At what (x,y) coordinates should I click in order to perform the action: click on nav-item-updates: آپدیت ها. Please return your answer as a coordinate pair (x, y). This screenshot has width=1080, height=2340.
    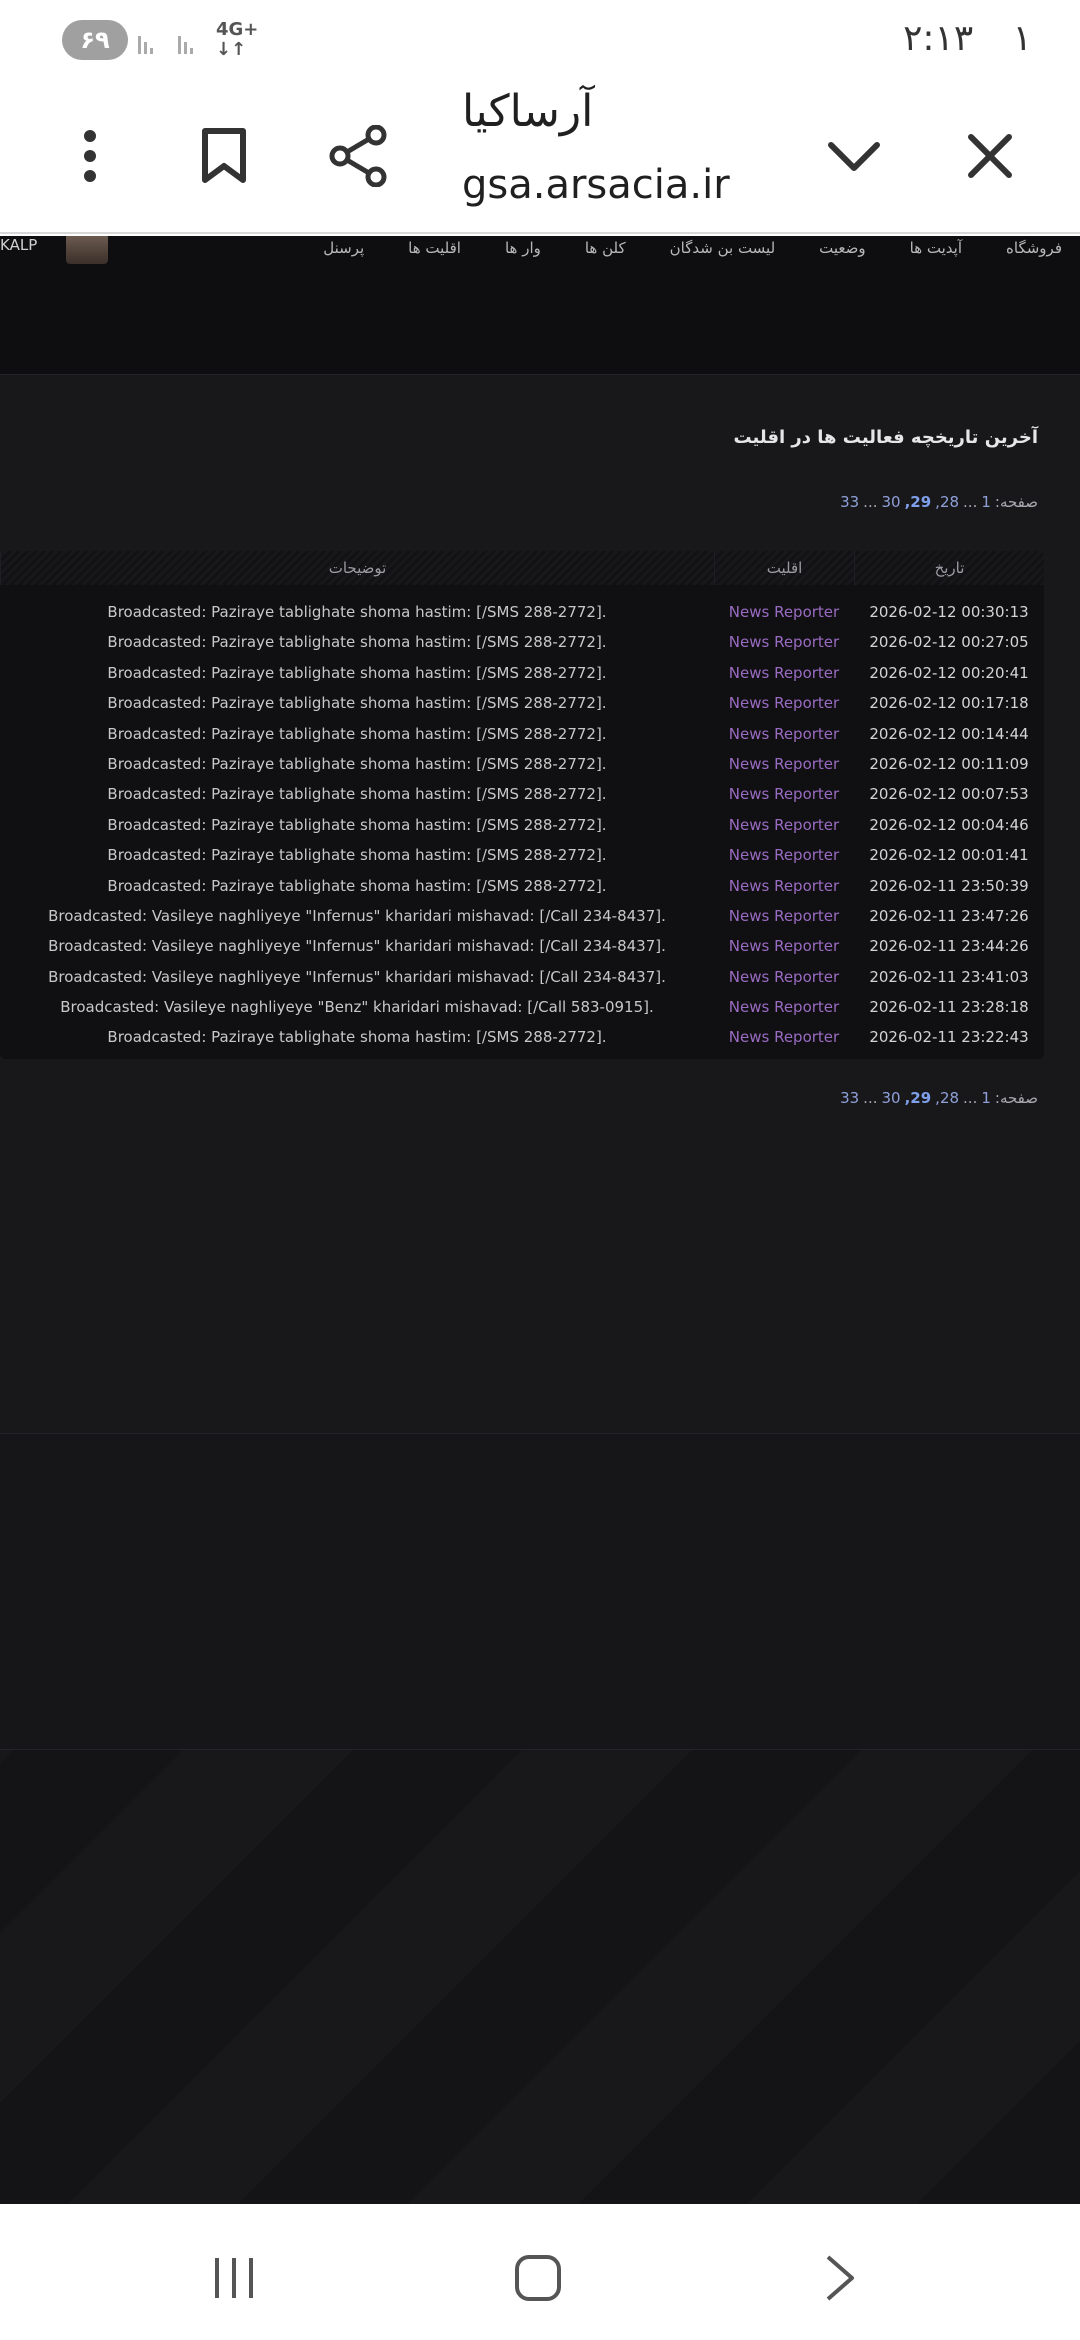
    Looking at the image, I should click on (936, 256).